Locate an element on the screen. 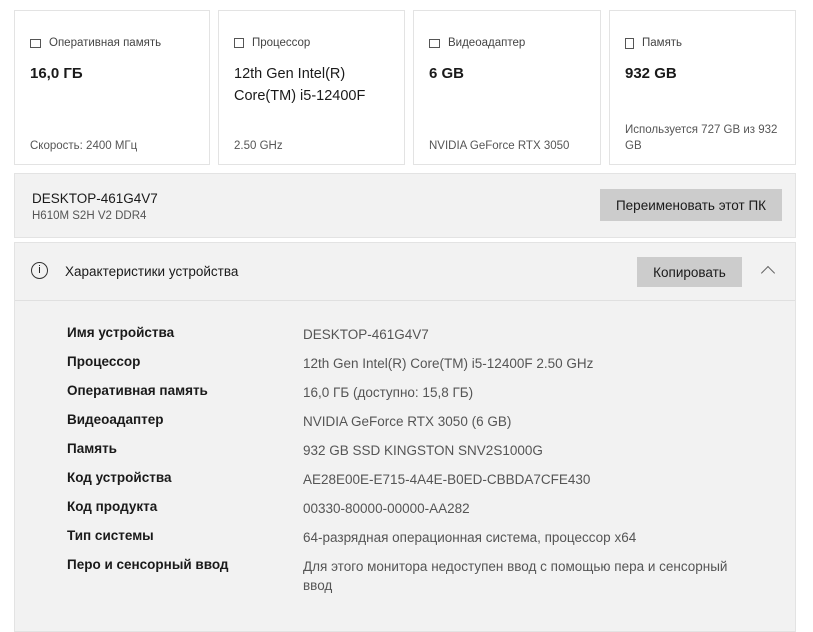 This screenshot has height=632, width=813. card-label: Процессор is located at coordinates (281, 43).